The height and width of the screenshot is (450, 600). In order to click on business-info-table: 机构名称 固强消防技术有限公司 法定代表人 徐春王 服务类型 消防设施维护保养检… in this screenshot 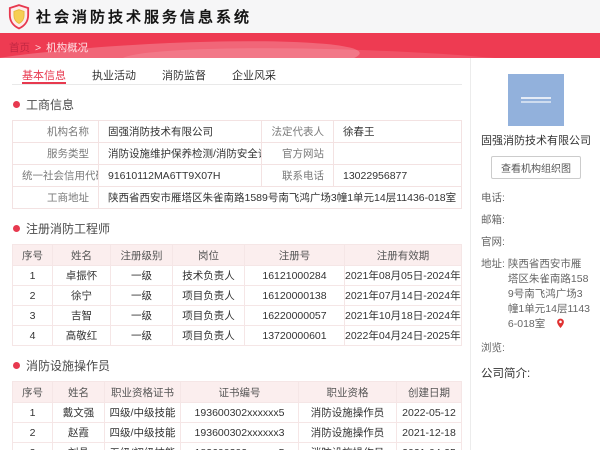, I will do `click(237, 164)`.